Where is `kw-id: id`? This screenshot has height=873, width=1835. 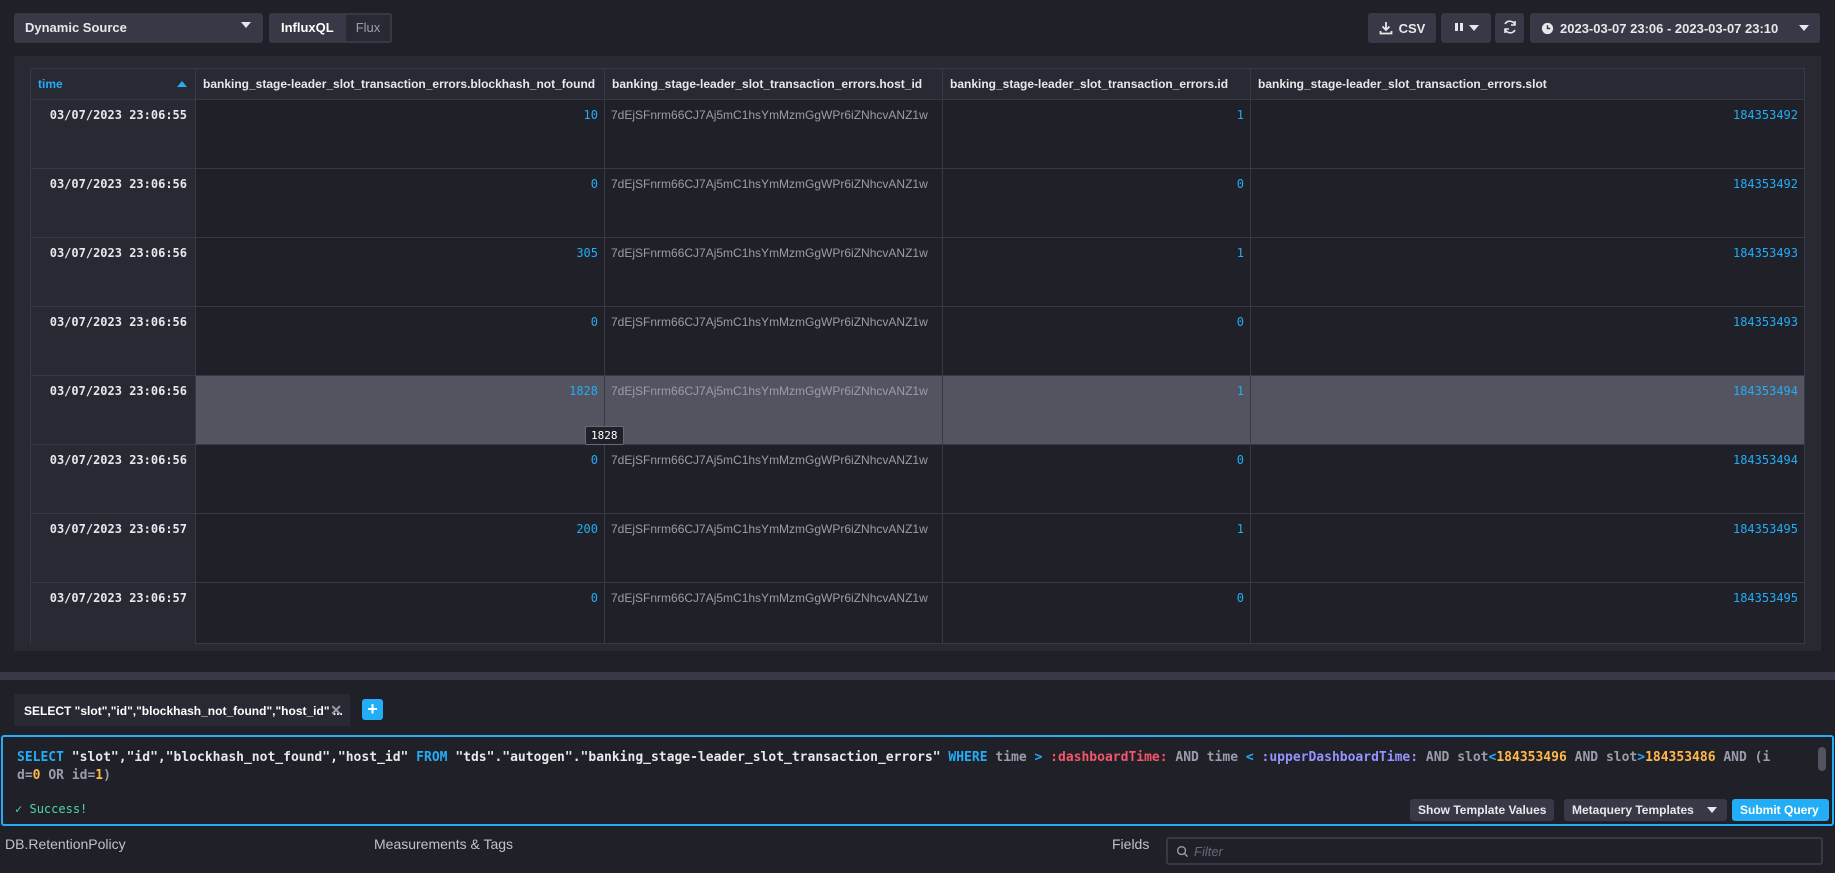
kw-id: id is located at coordinates (79, 775).